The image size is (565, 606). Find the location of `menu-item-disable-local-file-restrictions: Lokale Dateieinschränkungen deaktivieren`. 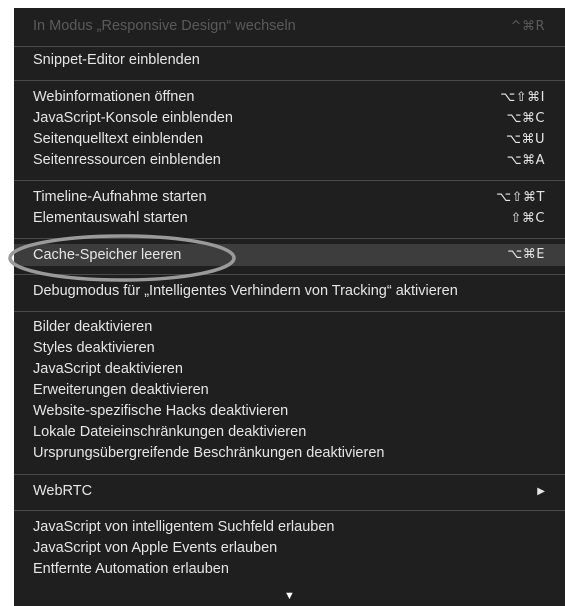

menu-item-disable-local-file-restrictions: Lokale Dateieinschränkungen deaktivieren is located at coordinates (289, 432).